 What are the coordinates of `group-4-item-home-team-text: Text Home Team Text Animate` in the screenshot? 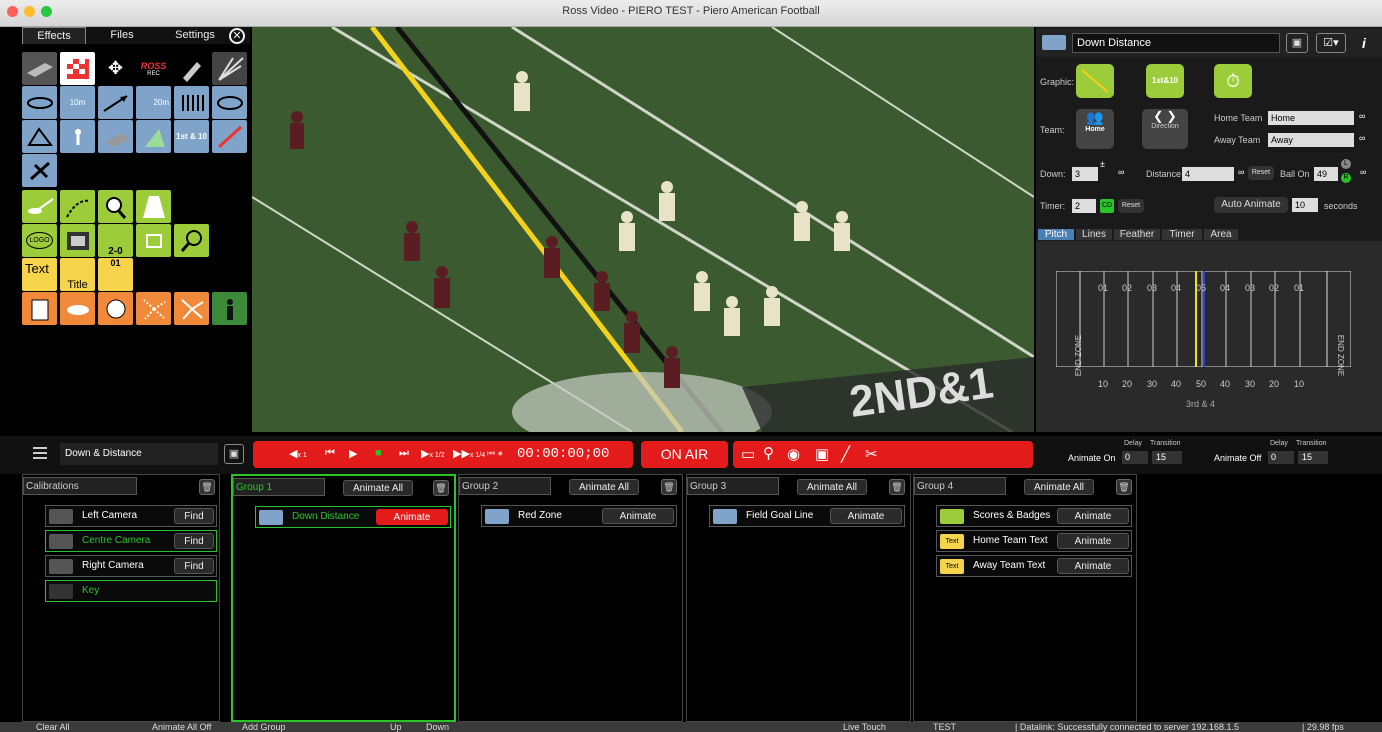 It's located at (1034, 541).